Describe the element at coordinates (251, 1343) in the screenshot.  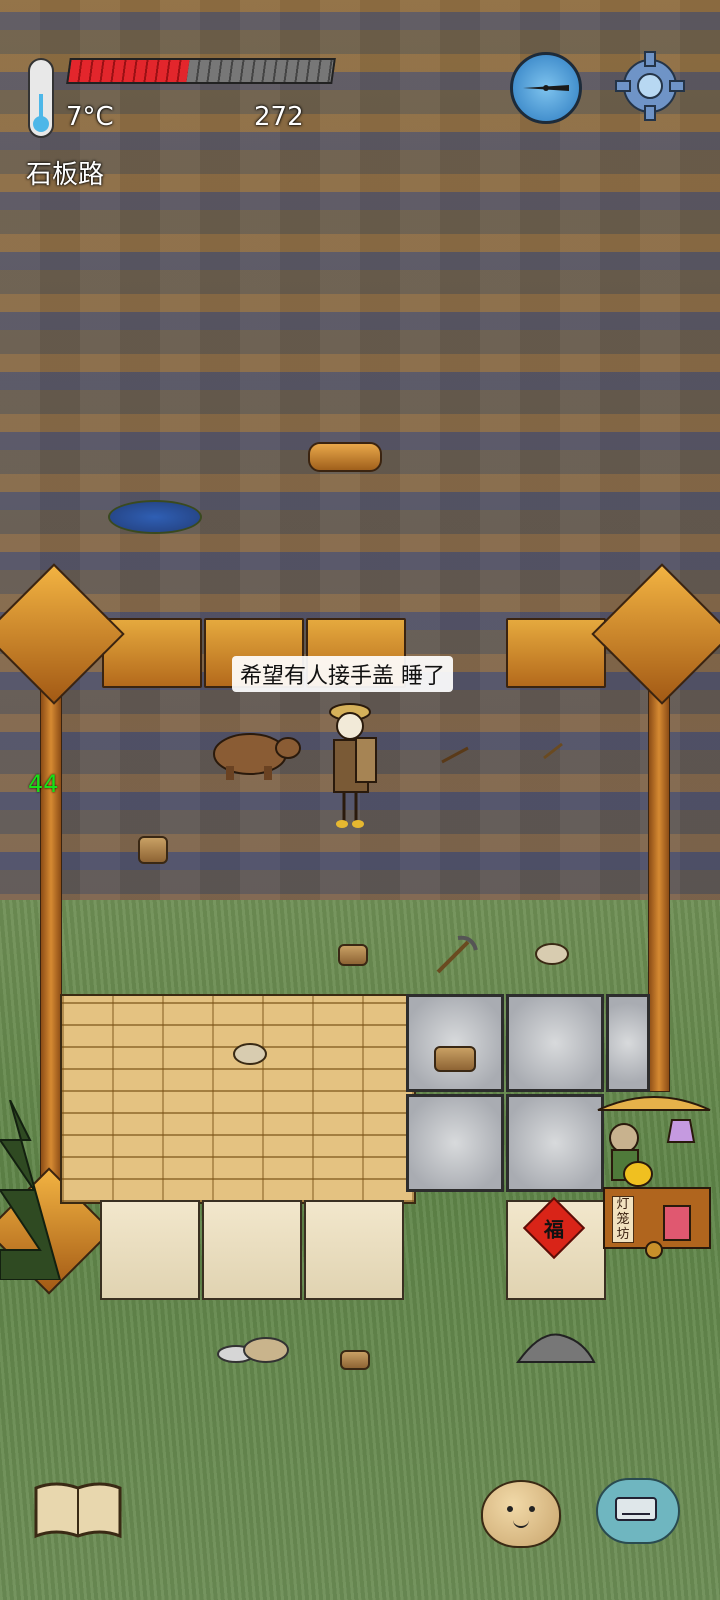
I see `junk-pile` at that location.